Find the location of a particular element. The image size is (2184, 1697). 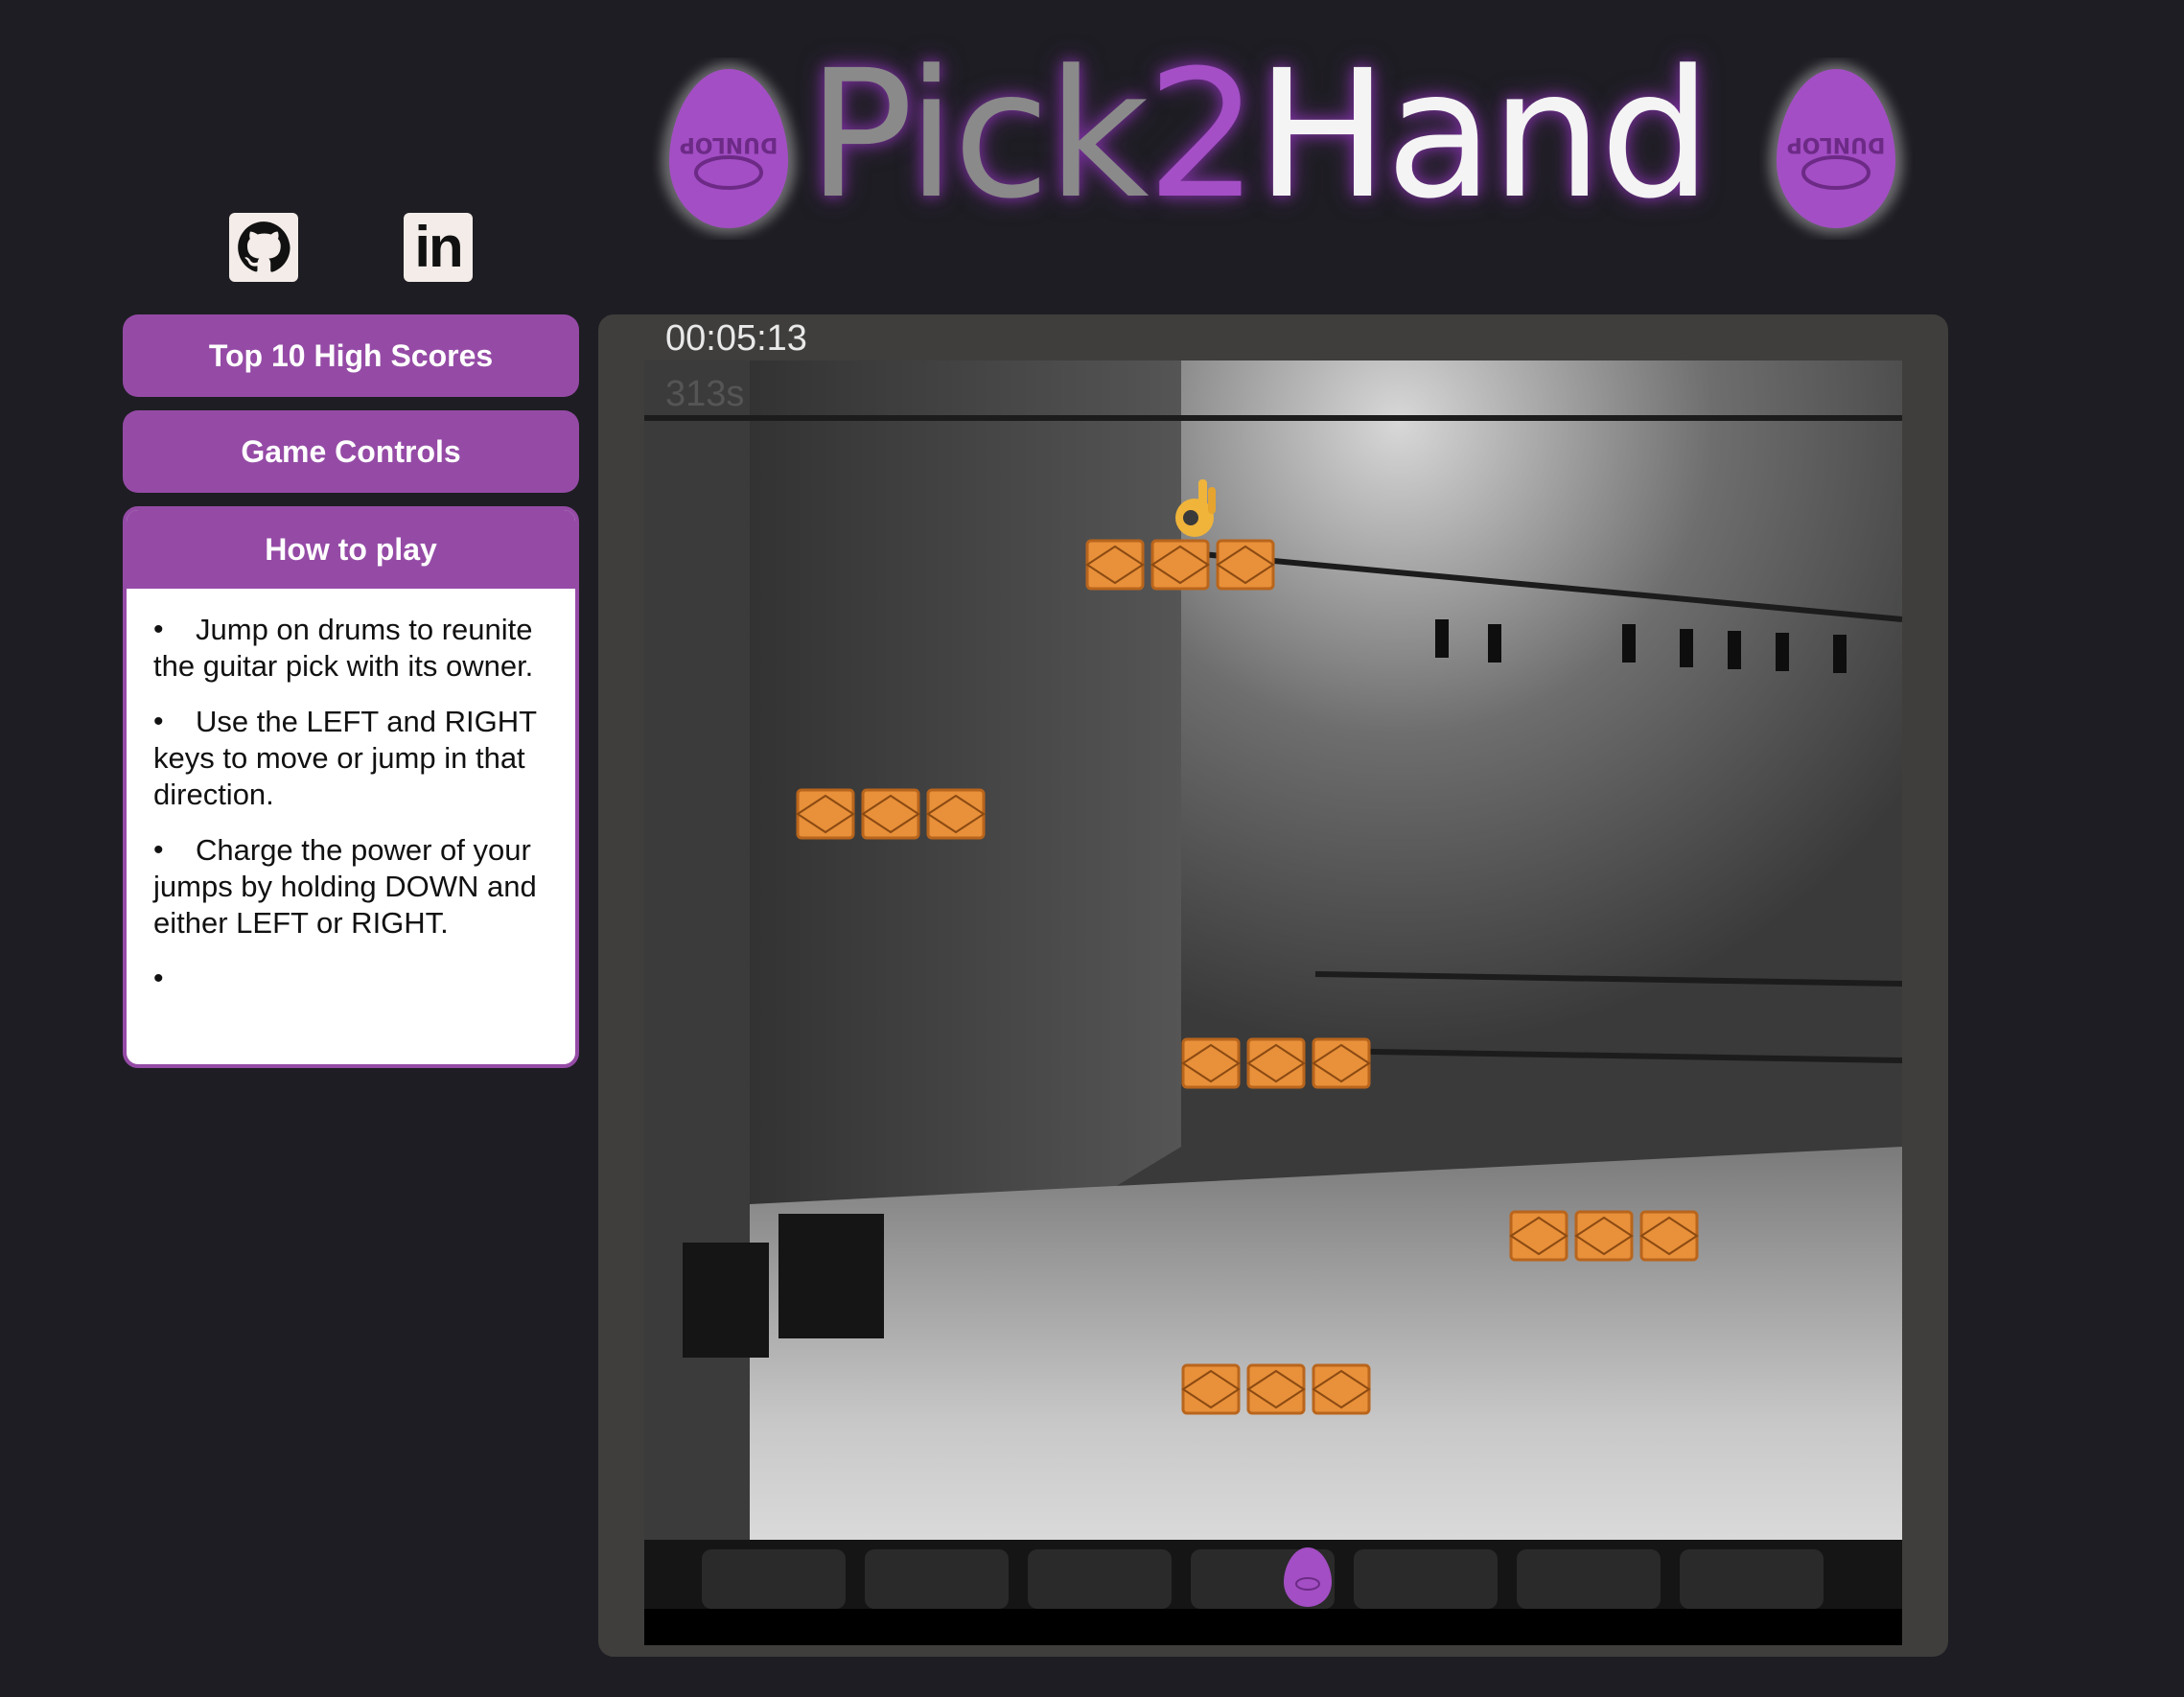

how-to-play-header: How to play is located at coordinates (351, 549).